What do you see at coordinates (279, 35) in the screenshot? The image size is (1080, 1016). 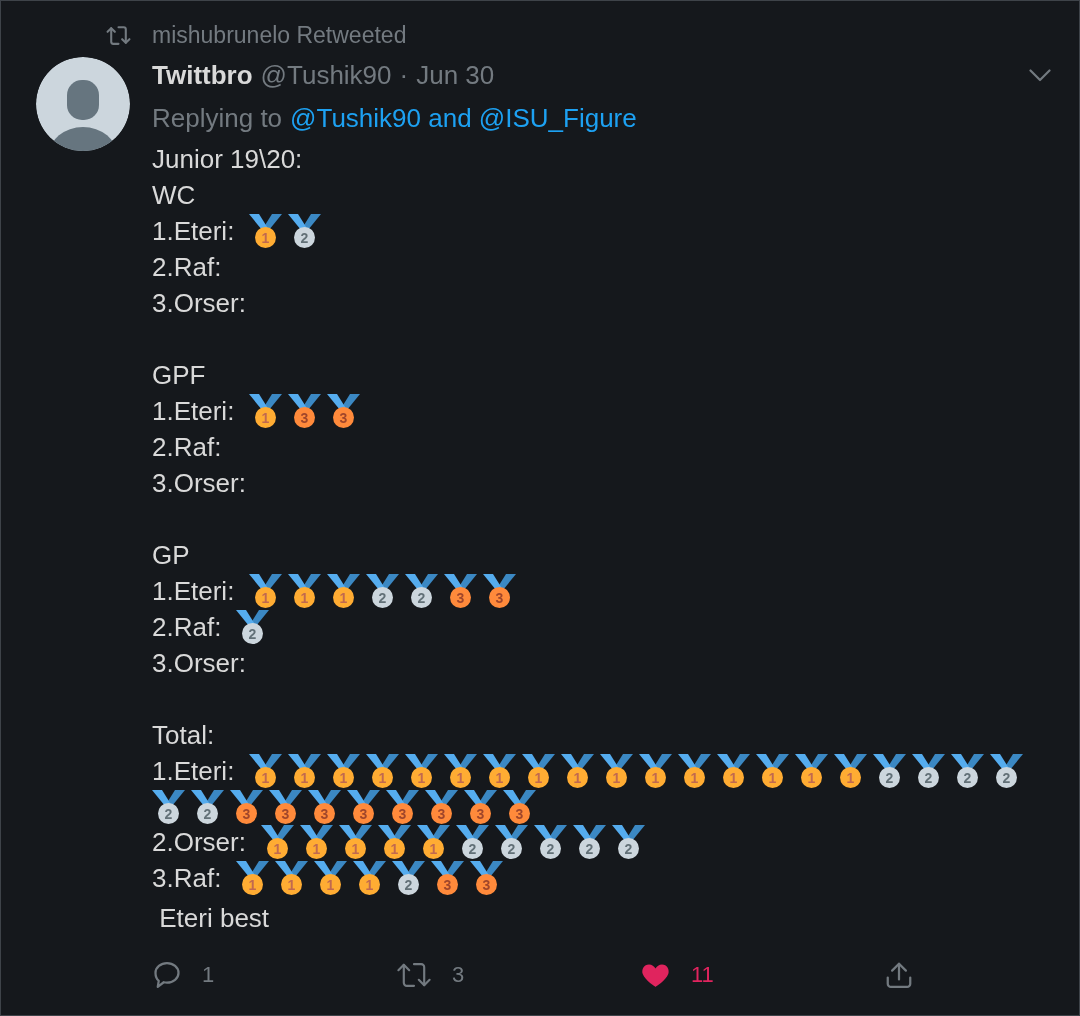 I see `retweeted-by-label: mishubrunelo Retweeted` at bounding box center [279, 35].